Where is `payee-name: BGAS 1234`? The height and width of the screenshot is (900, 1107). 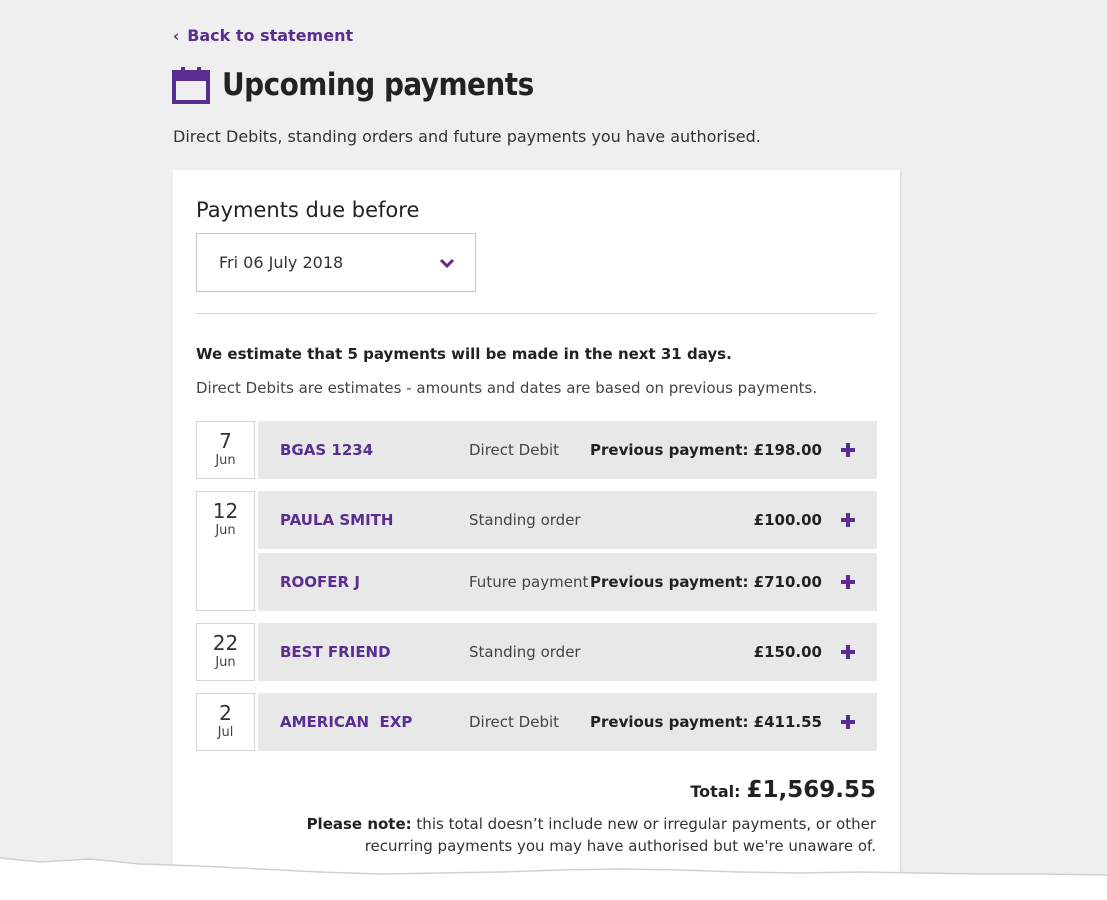 payee-name: BGAS 1234 is located at coordinates (327, 450).